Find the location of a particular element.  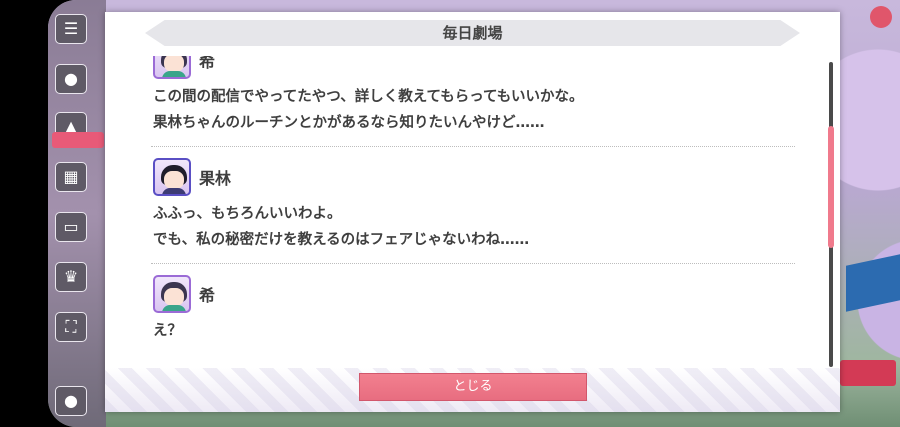

chat-icon: ● is located at coordinates (71, 79).